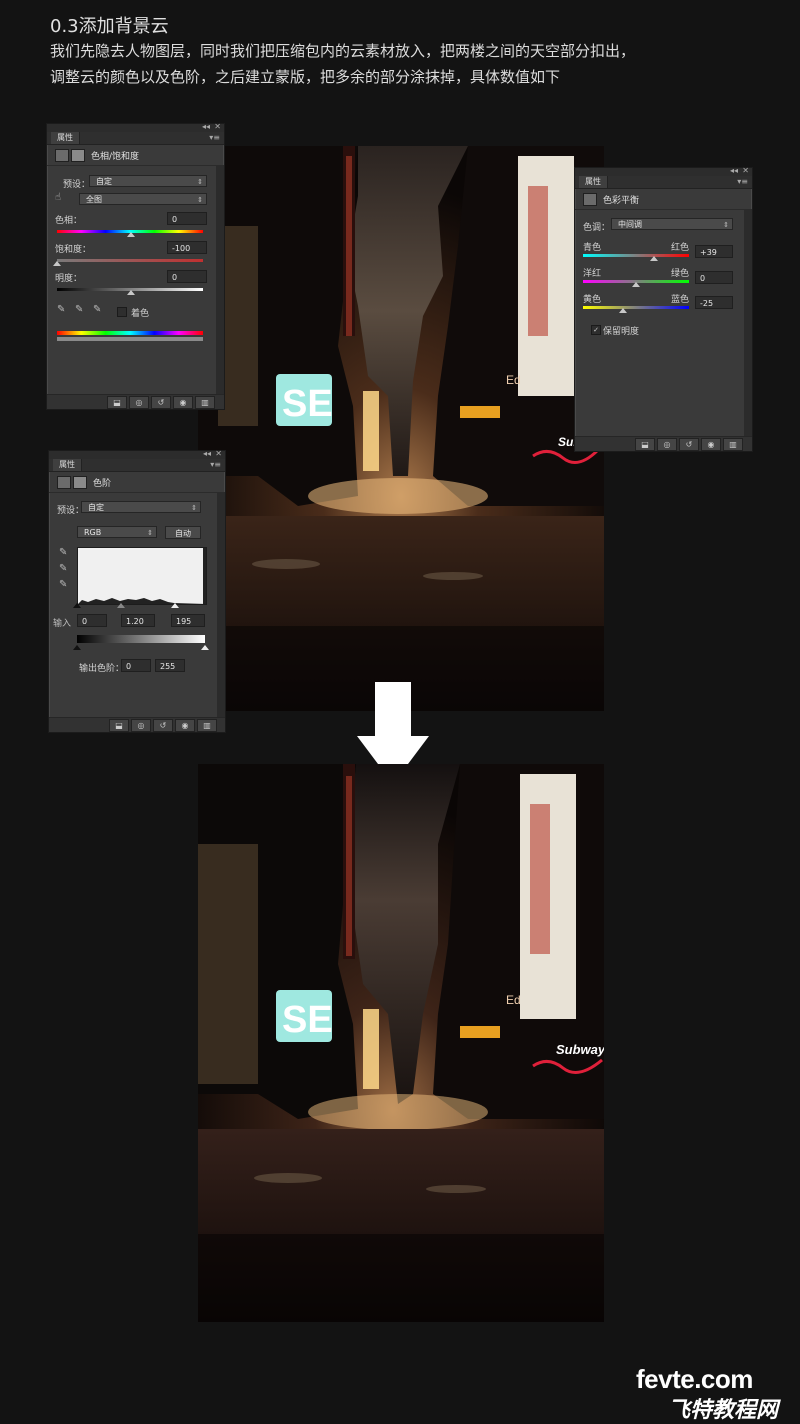 The width and height of the screenshot is (800, 1424). What do you see at coordinates (142, 576) in the screenshot?
I see `levels-histogram` at bounding box center [142, 576].